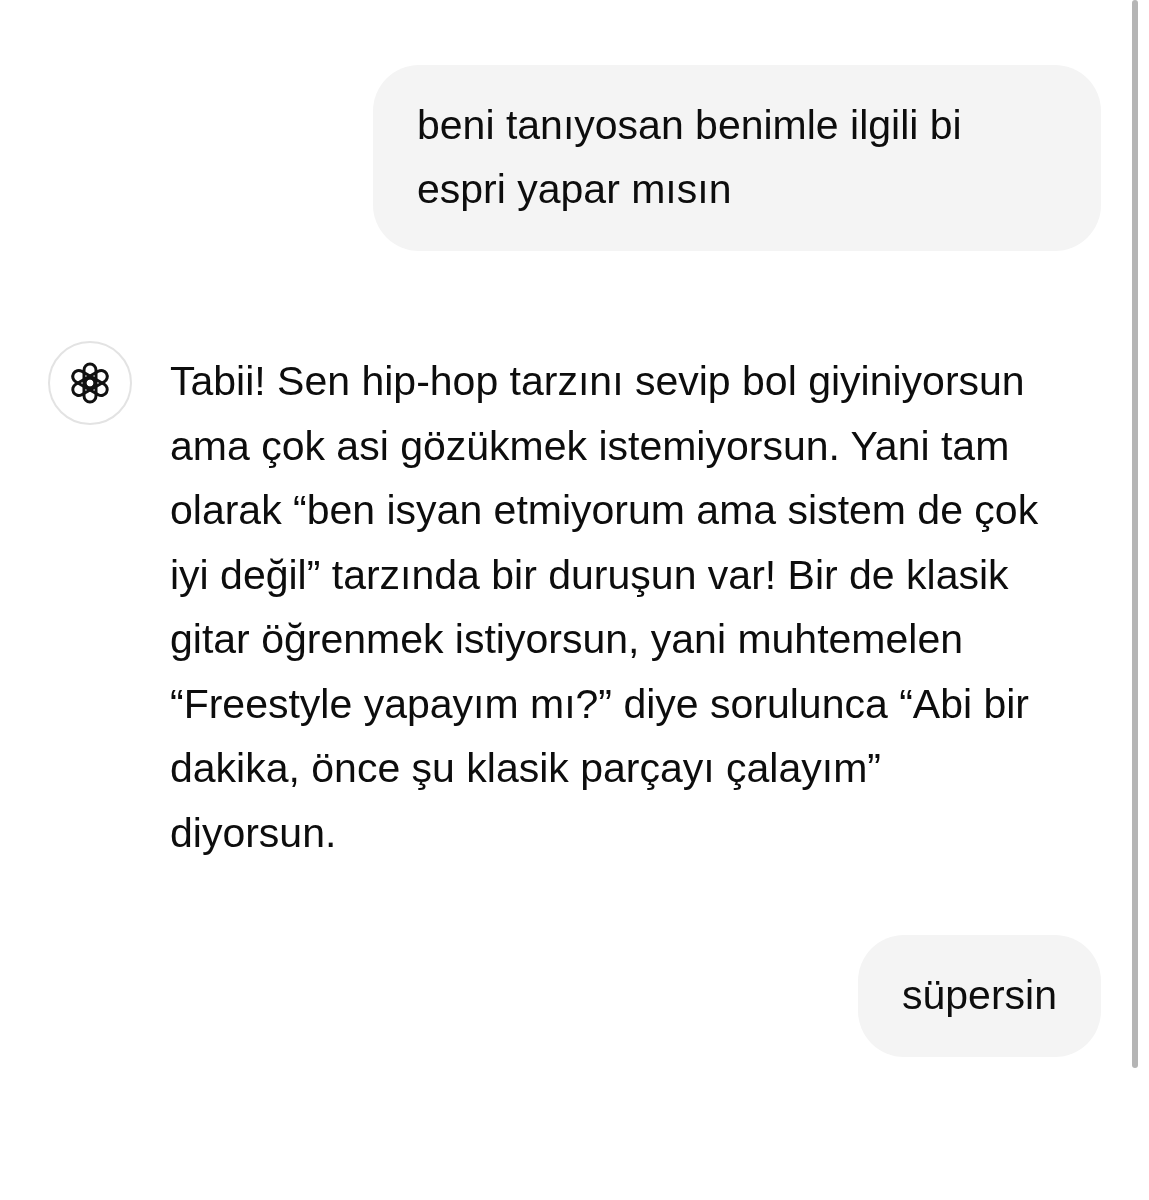 Image resolution: width=1149 pixels, height=1200 pixels. What do you see at coordinates (90, 383) in the screenshot?
I see `knot-icon` at bounding box center [90, 383].